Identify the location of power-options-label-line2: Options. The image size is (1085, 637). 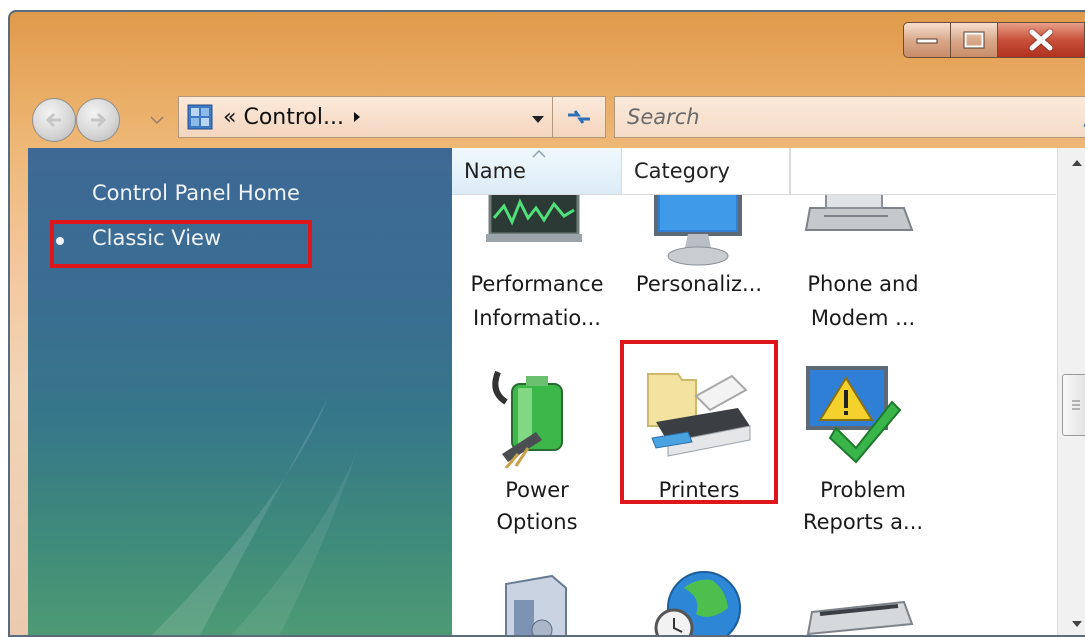
(537, 522).